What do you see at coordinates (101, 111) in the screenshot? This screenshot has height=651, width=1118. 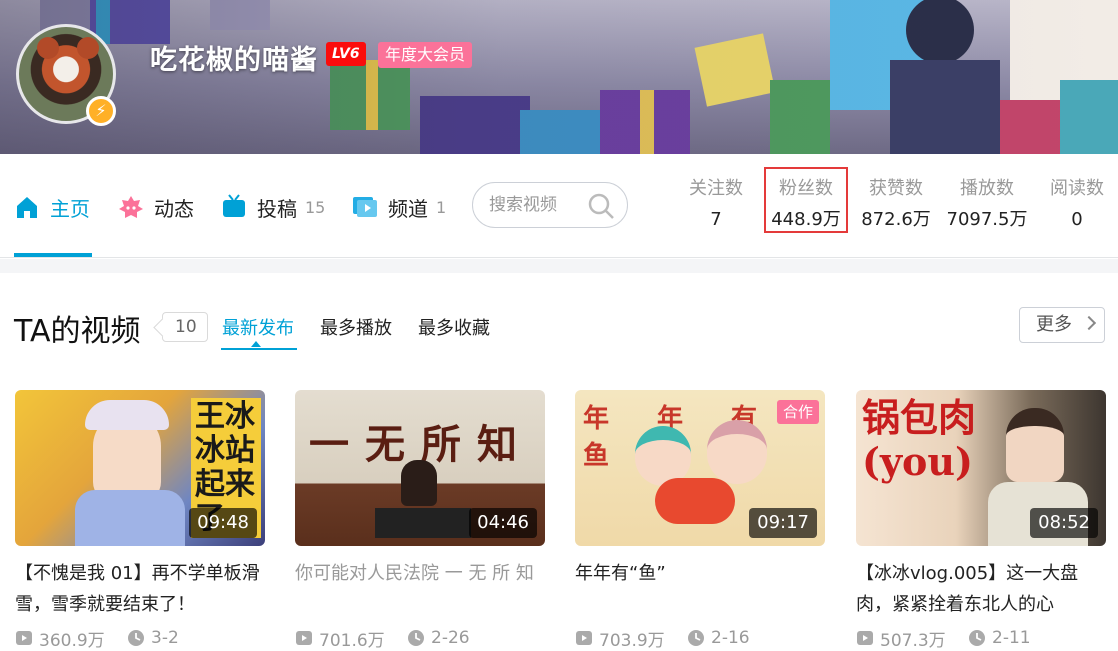 I see `verified-lightning-icon: ⚡` at bounding box center [101, 111].